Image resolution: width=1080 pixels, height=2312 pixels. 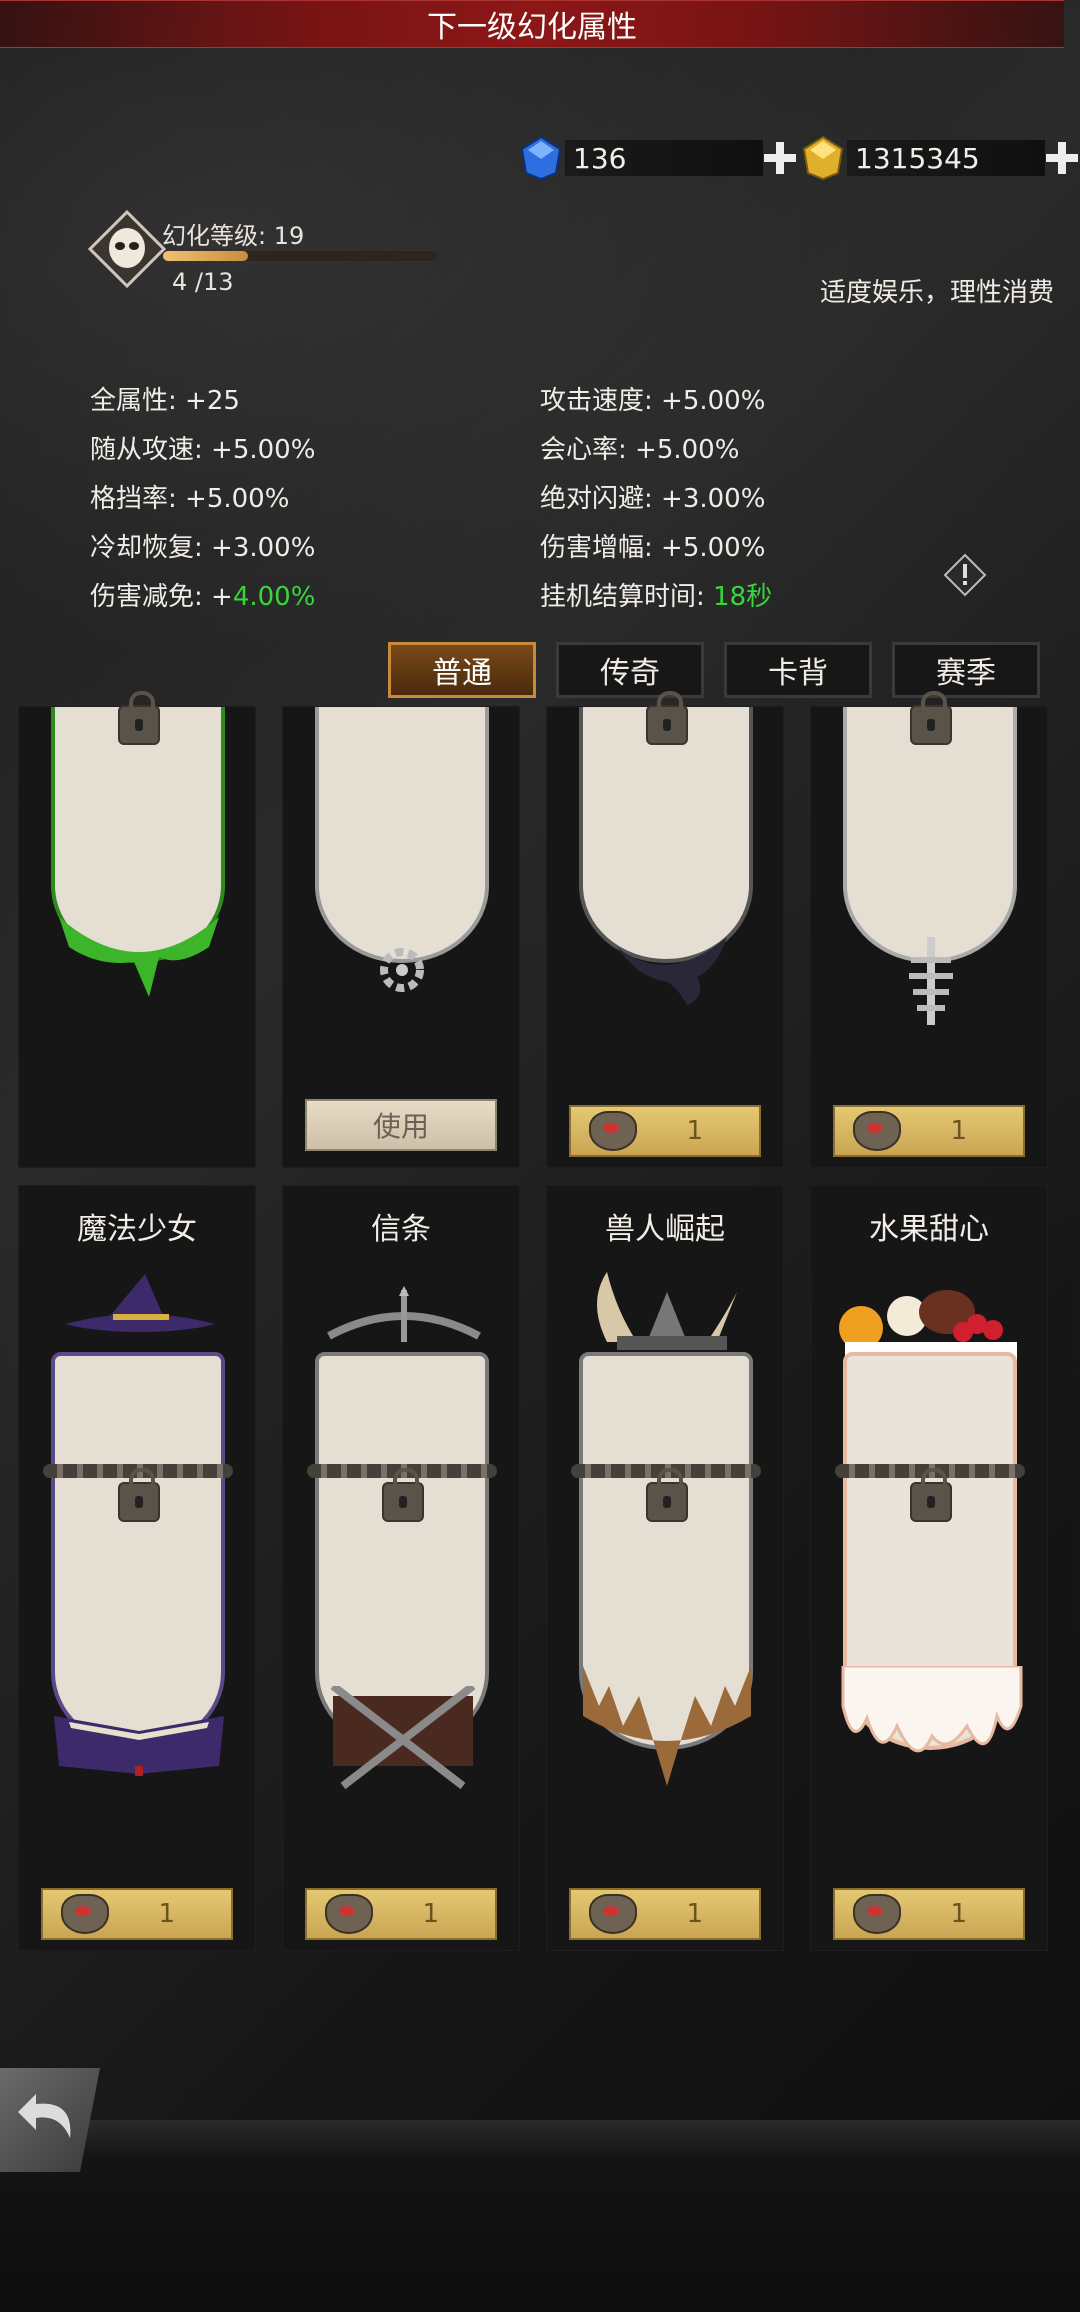 I want to click on crossed-daggers-icon, so click(x=403, y=1738).